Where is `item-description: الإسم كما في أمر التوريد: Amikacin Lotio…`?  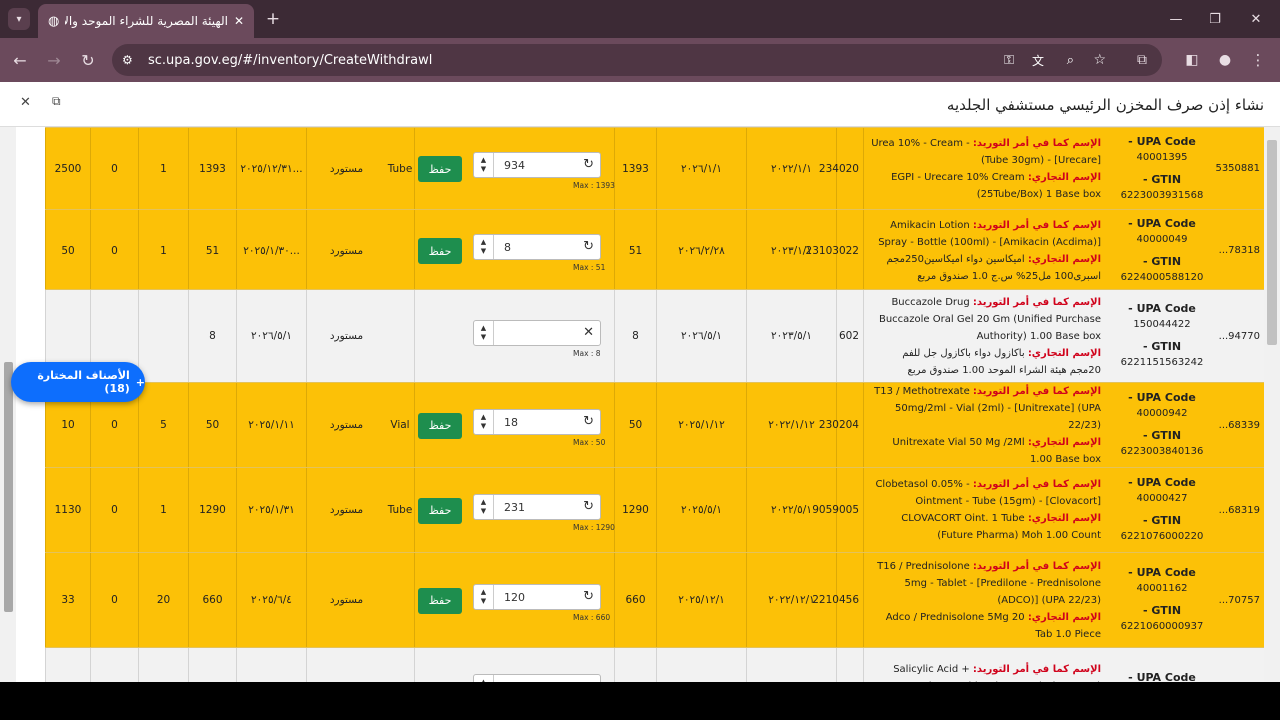
item-description: الإسم كما في أمر التوريد: Amikacin Lotio… is located at coordinates (985, 250).